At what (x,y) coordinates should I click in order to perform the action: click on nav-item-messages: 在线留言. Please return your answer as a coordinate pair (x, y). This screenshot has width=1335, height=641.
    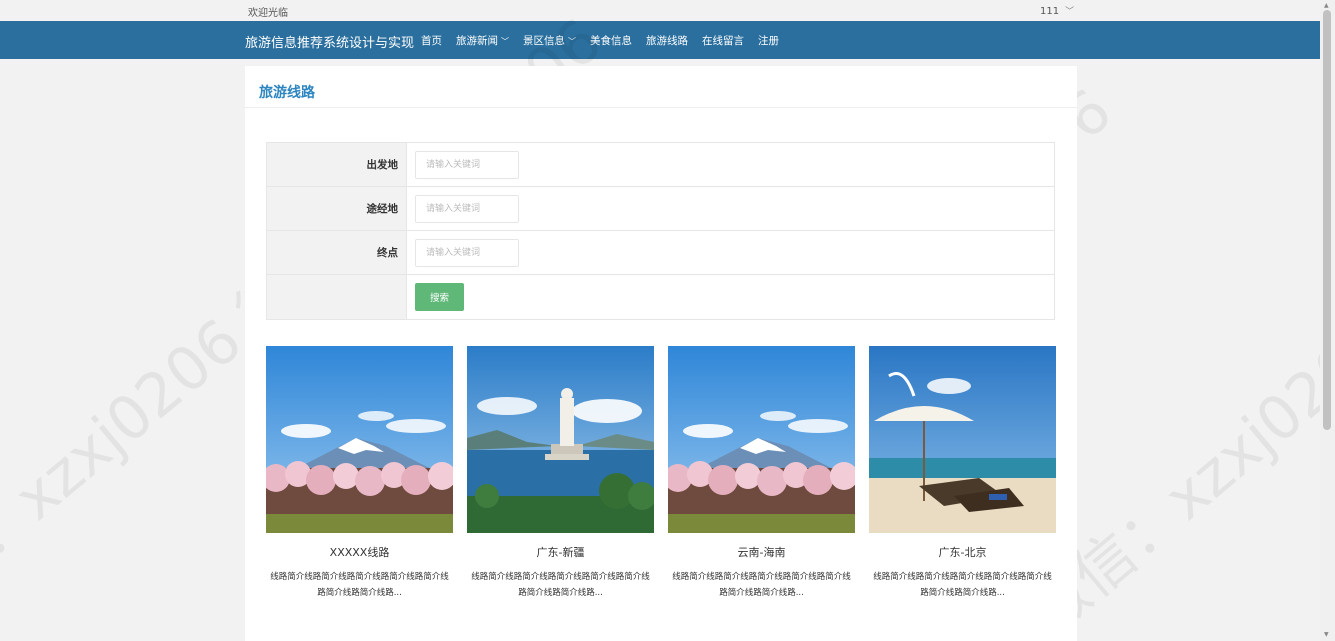
    Looking at the image, I should click on (723, 40).